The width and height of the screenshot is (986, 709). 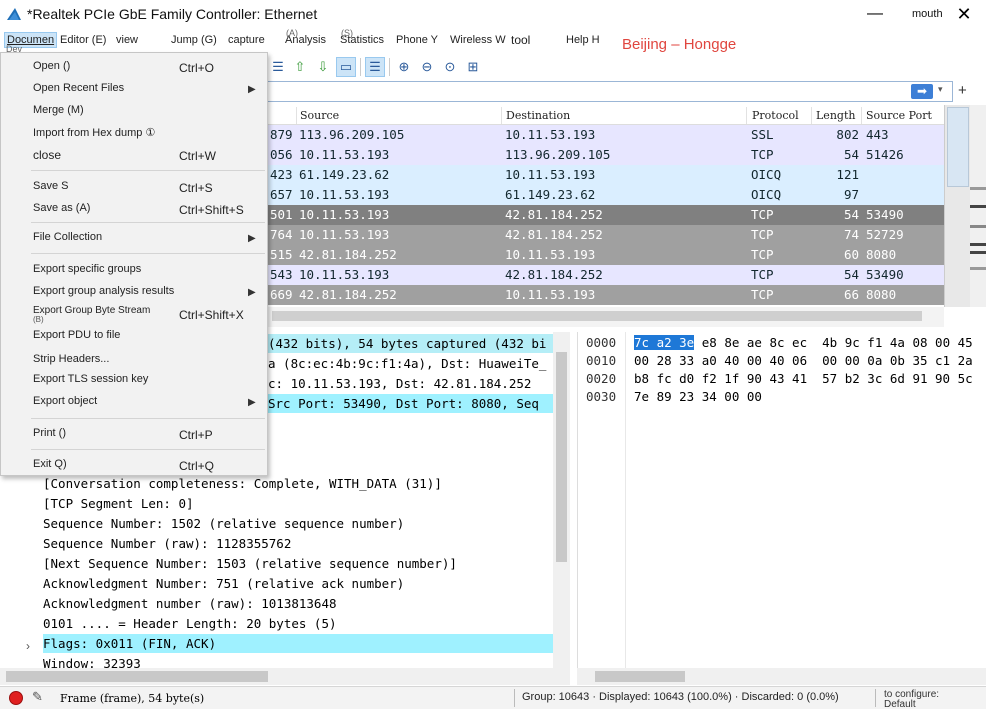 What do you see at coordinates (550, 194) in the screenshot?
I see `packet-cell-destination: 61.149.23.62` at bounding box center [550, 194].